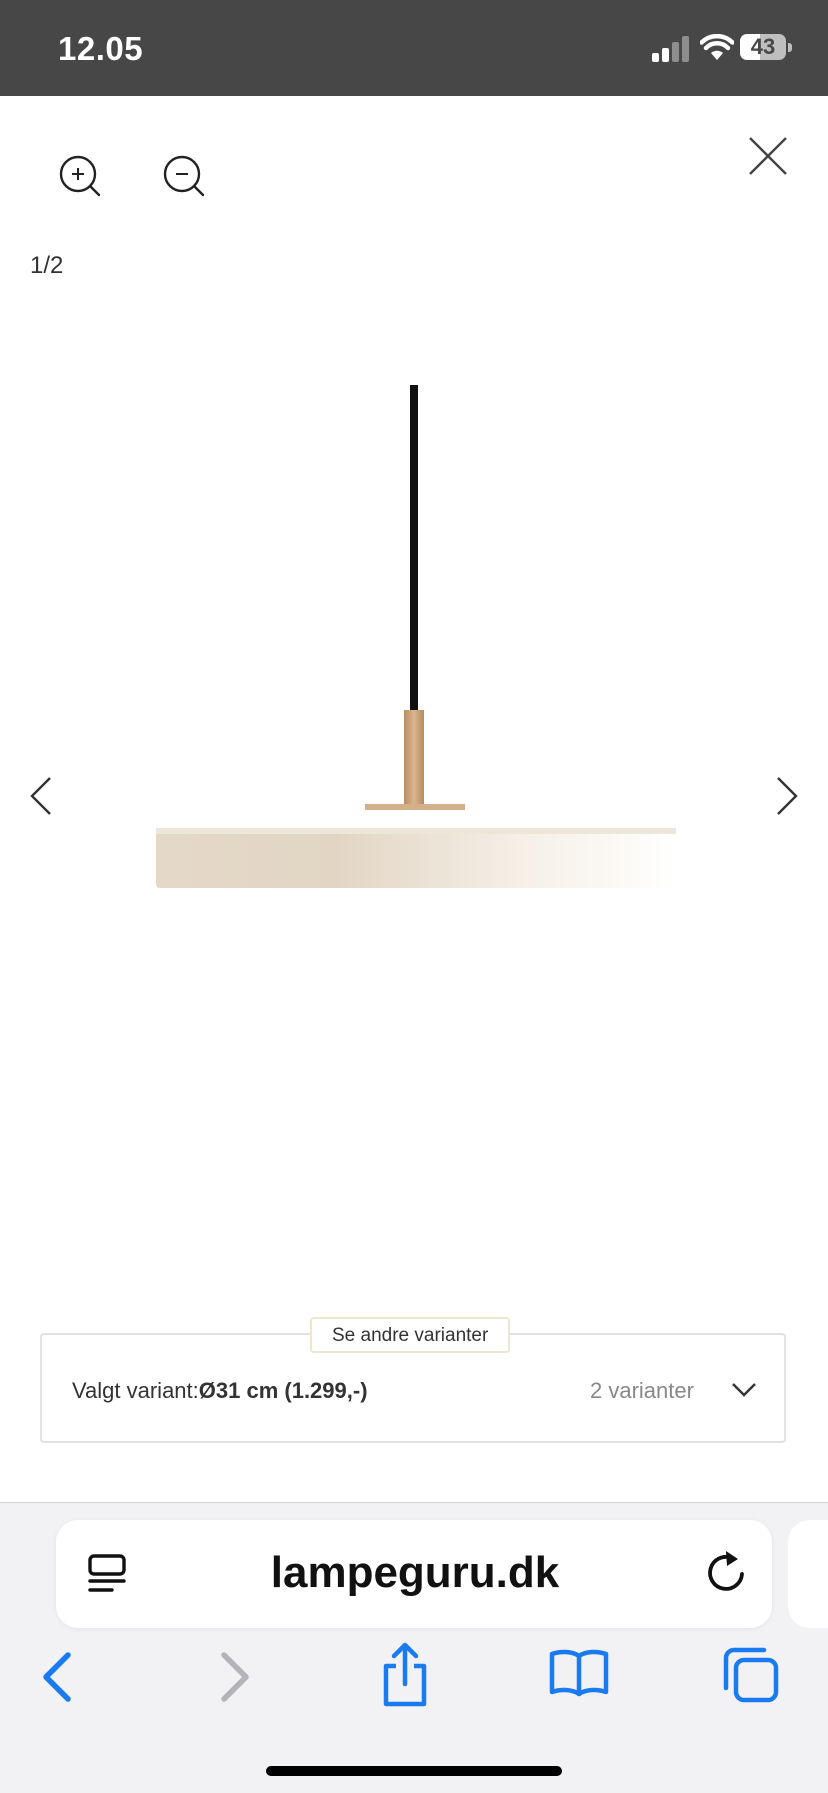 This screenshot has width=828, height=1793. I want to click on battery-icon: 43, so click(768, 48).